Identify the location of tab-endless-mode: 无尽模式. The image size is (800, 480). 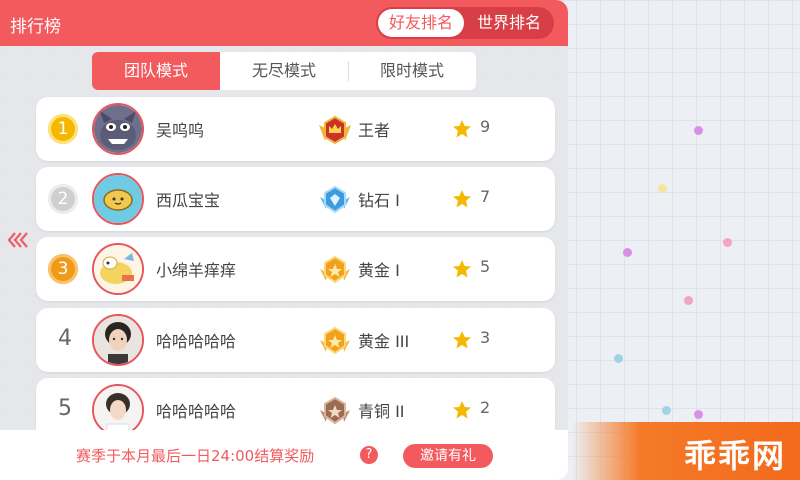
(284, 71).